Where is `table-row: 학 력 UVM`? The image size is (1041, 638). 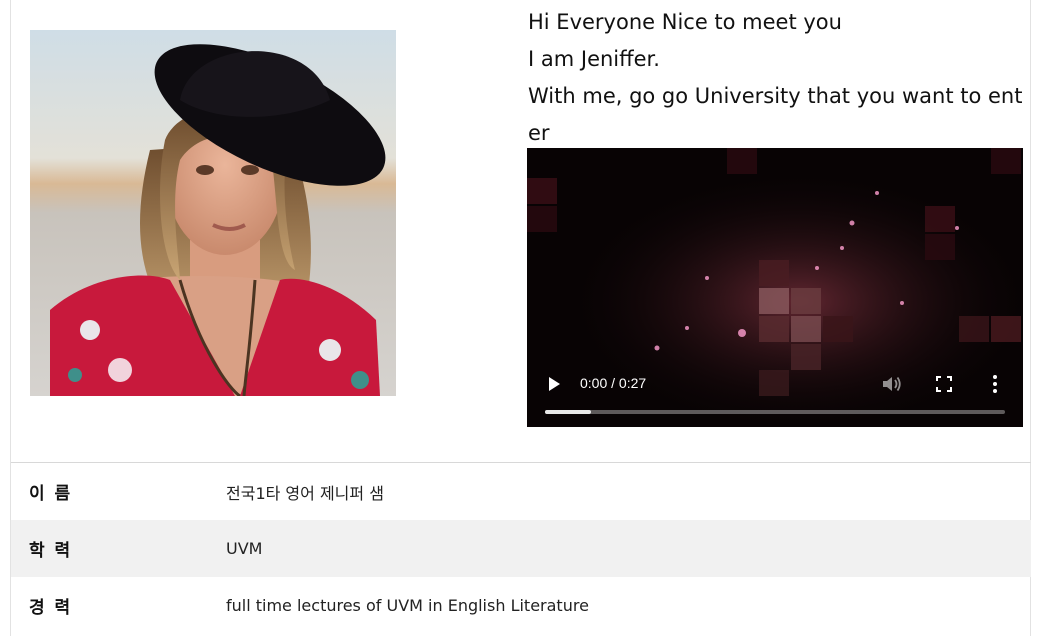
table-row: 학 력 UVM is located at coordinates (521, 548).